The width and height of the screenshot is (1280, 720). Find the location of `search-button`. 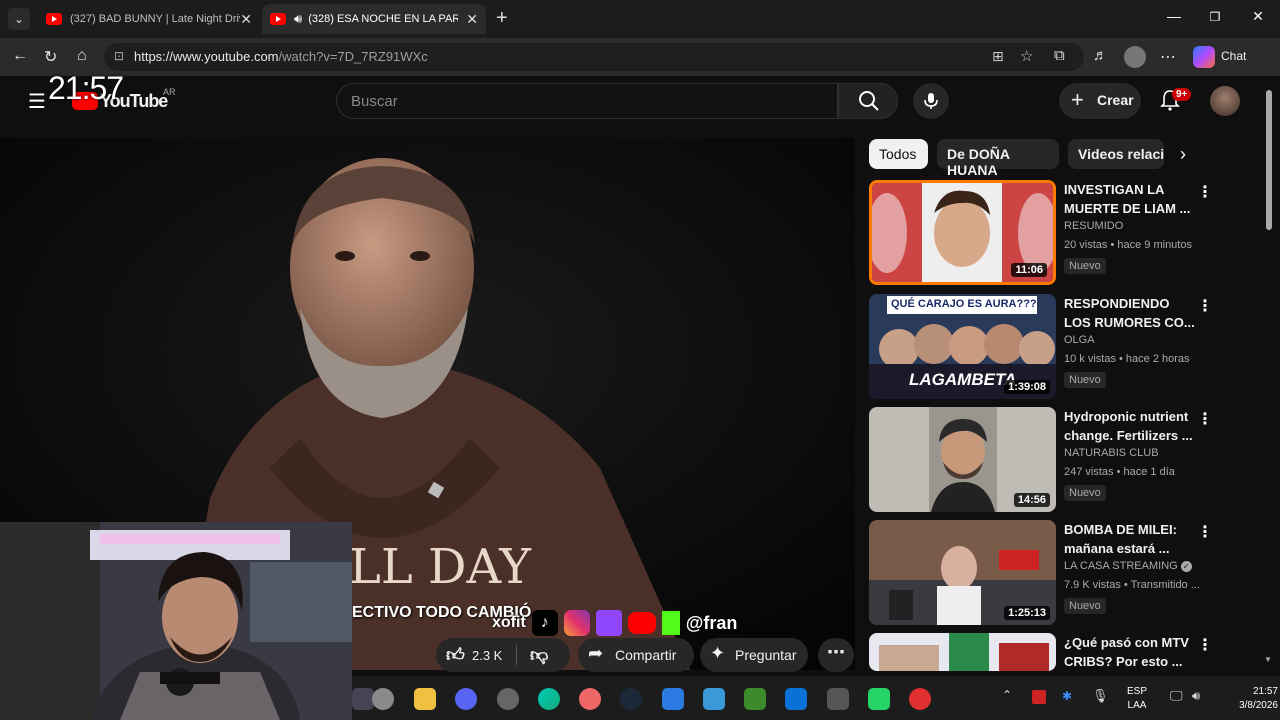

search-button is located at coordinates (868, 101).